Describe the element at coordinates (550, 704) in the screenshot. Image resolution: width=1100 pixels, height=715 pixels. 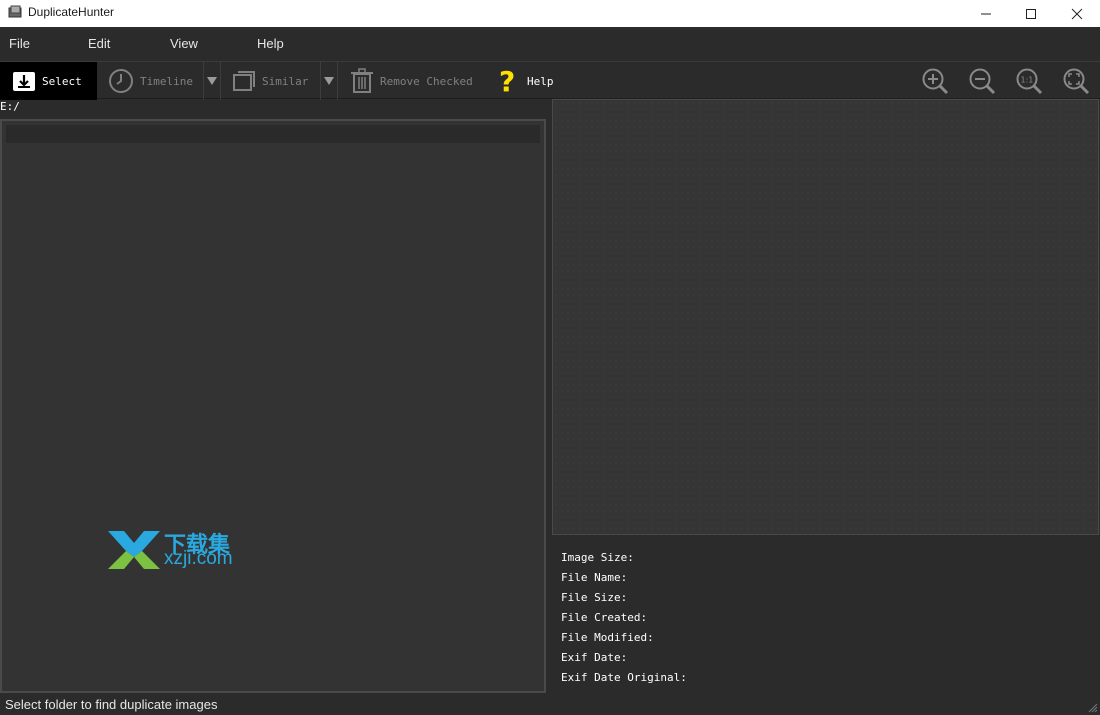
I see `status-bar: Select folder to find duplicate images` at that location.